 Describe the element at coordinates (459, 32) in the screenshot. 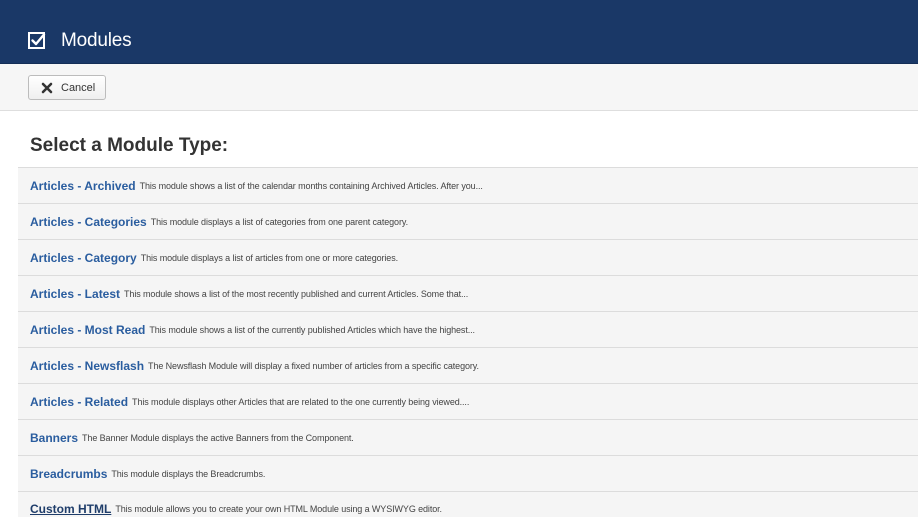

I see `header-bar: Modules` at that location.